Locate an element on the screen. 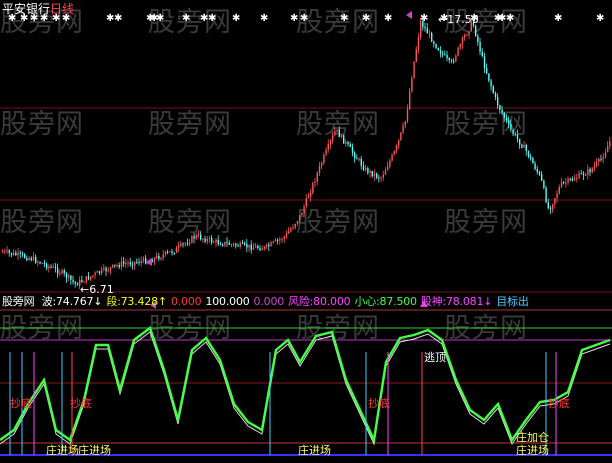 The height and width of the screenshot is (463, 612). indicator-value-item: 100.000 is located at coordinates (227, 301).